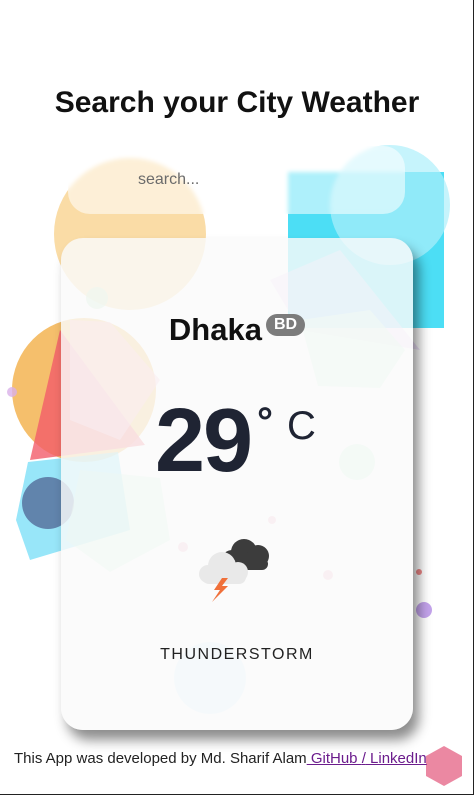 The width and height of the screenshot is (474, 795). I want to click on location-row: Dhaka BD, so click(237, 330).